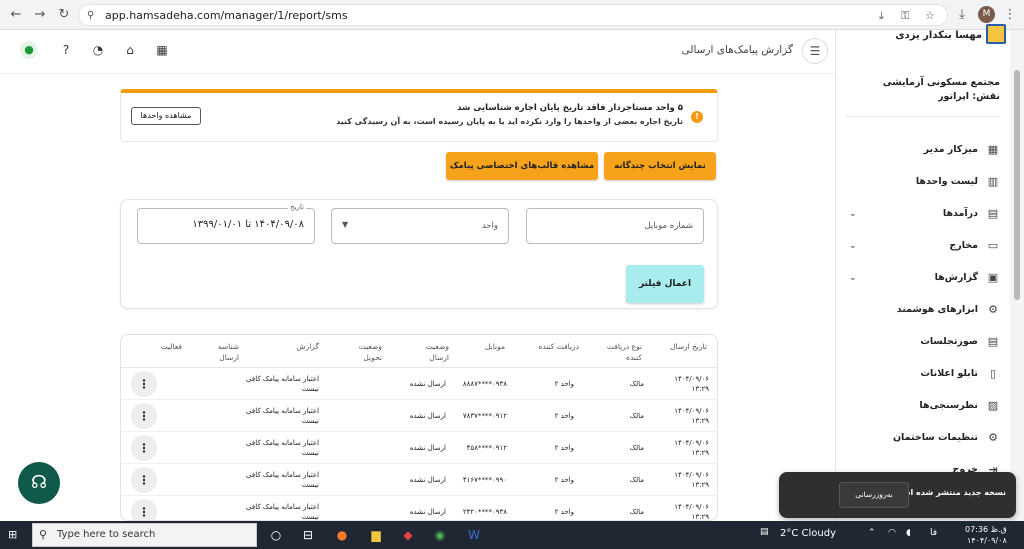 The width and height of the screenshot is (1024, 549). What do you see at coordinates (874, 495) in the screenshot?
I see `update-button: به‌روزرسانی` at bounding box center [874, 495].